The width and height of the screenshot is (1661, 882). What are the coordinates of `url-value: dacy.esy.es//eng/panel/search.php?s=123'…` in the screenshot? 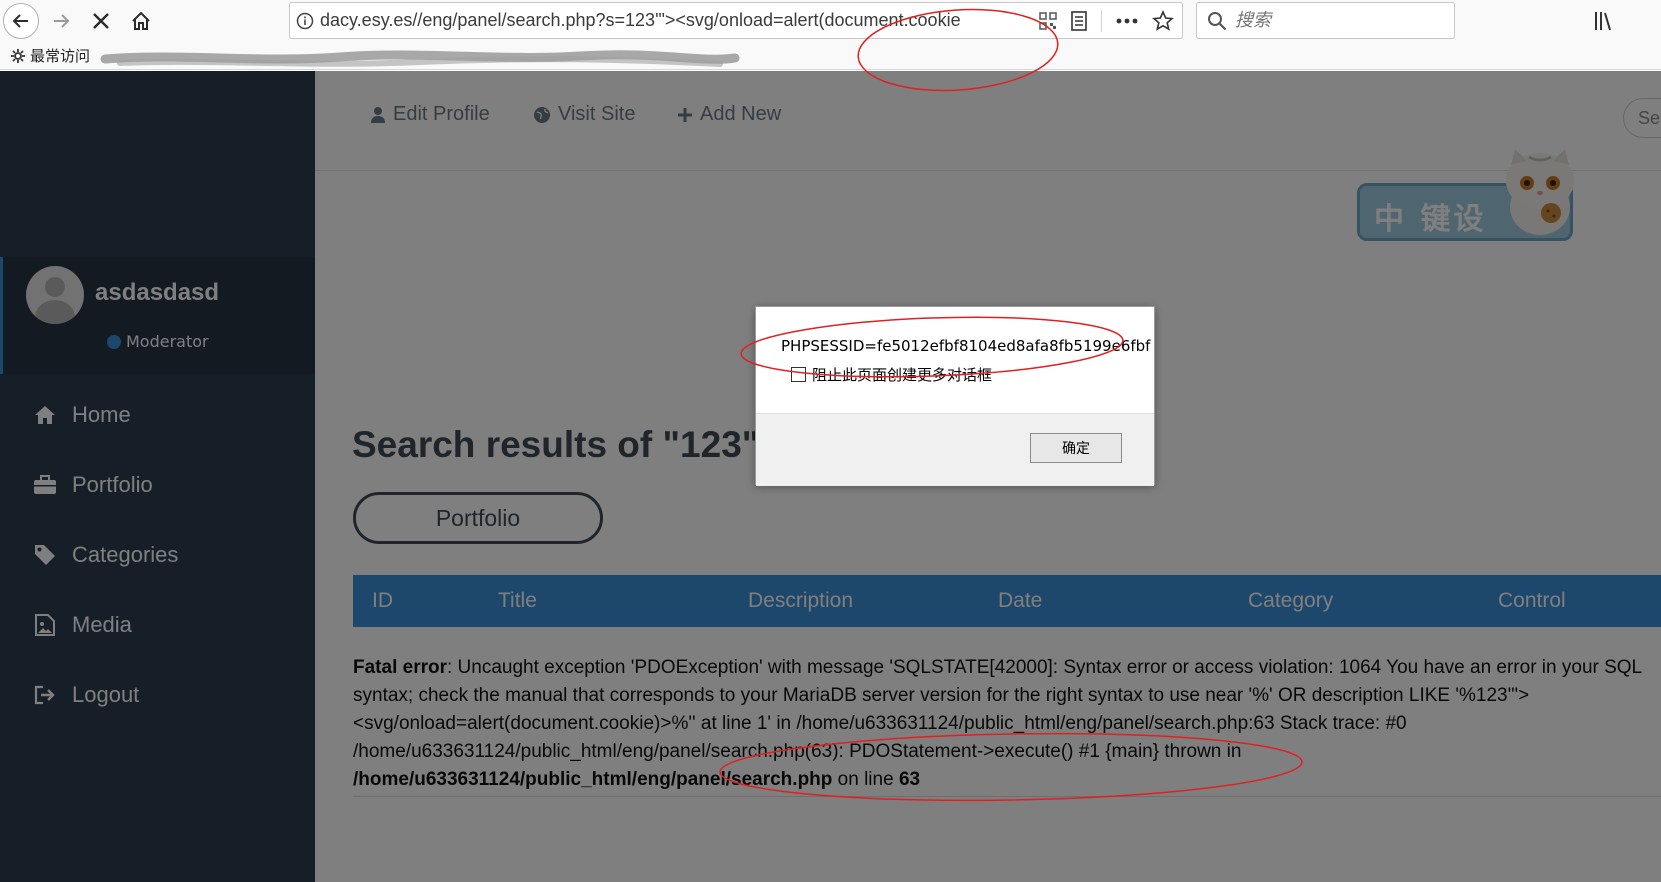 It's located at (640, 20).